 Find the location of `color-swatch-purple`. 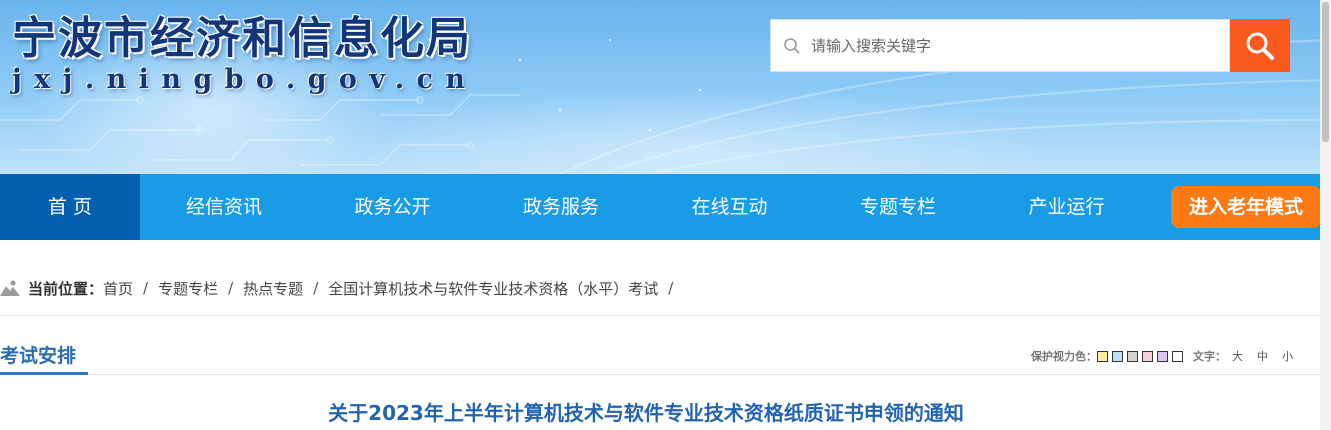

color-swatch-purple is located at coordinates (1162, 356).